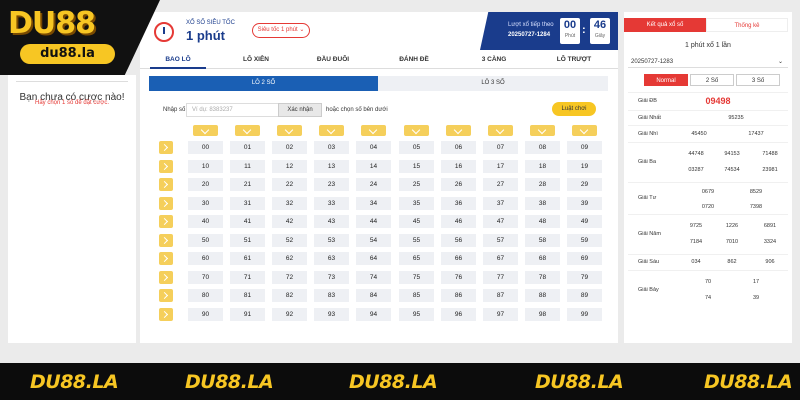 Image resolution: width=800 pixels, height=400 pixels. Describe the element at coordinates (331, 221) in the screenshot. I see `number-cell: 43` at that location.